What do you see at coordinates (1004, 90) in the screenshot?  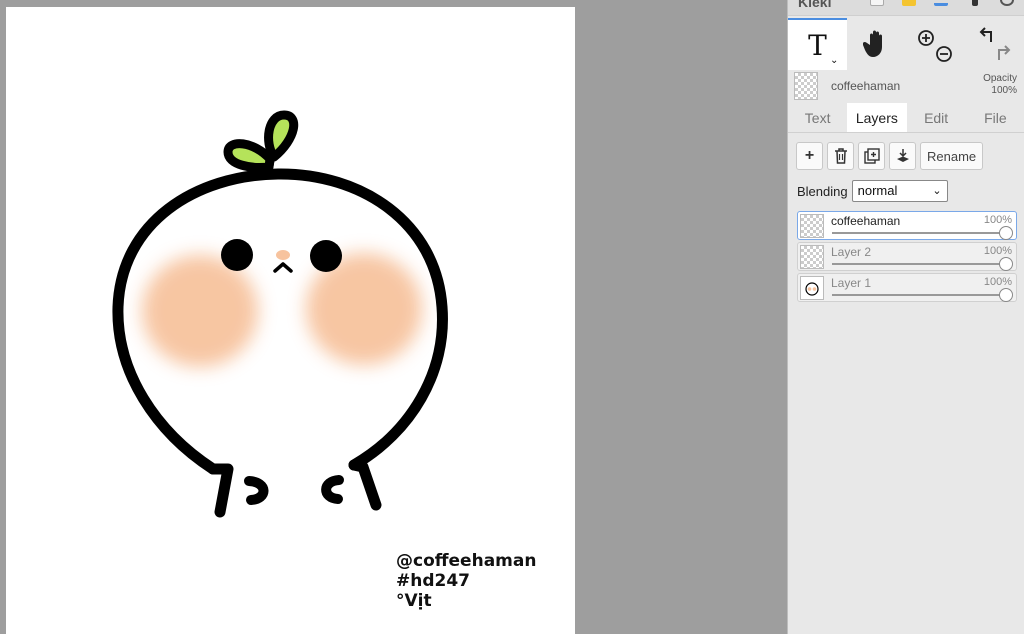 I see `opacity-value: 100%` at bounding box center [1004, 90].